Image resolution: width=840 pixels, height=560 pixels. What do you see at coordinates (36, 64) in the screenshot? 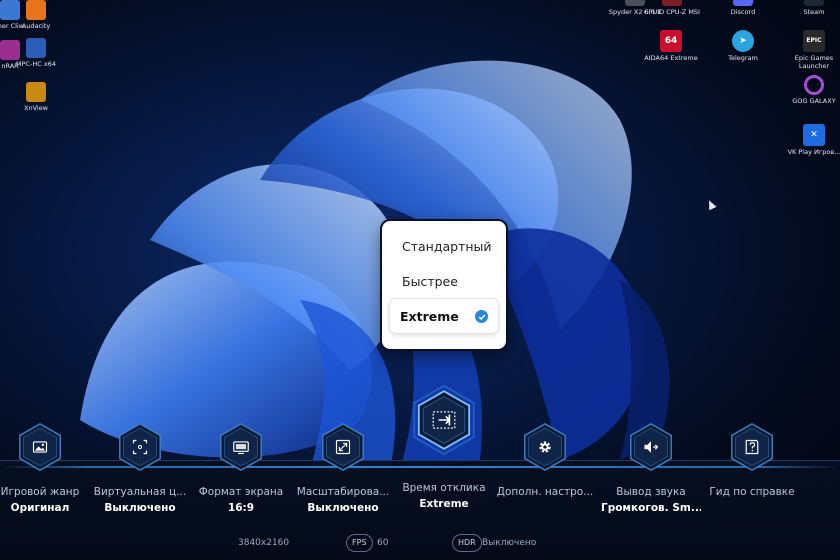
I see `desktop-icon-label: MPC-HC x64` at bounding box center [36, 64].